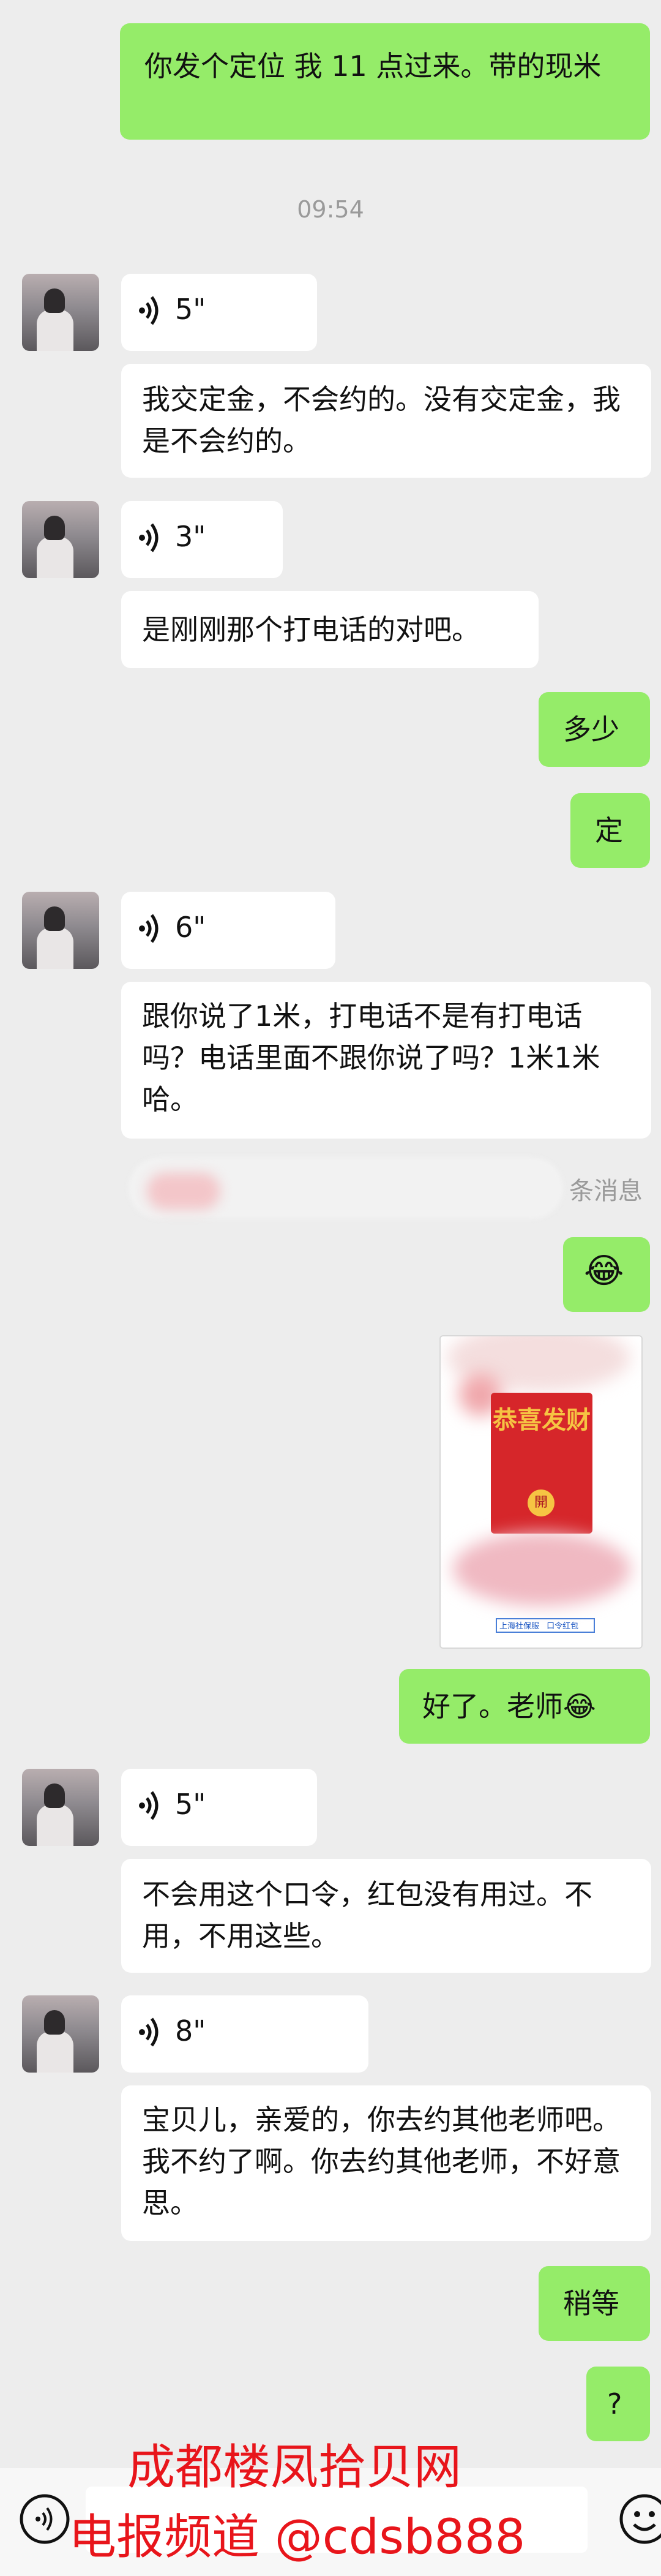 Image resolution: width=661 pixels, height=2576 pixels. Describe the element at coordinates (297, 2537) in the screenshot. I see `watermark-line-2: 电报频道 @cdsb888` at that location.